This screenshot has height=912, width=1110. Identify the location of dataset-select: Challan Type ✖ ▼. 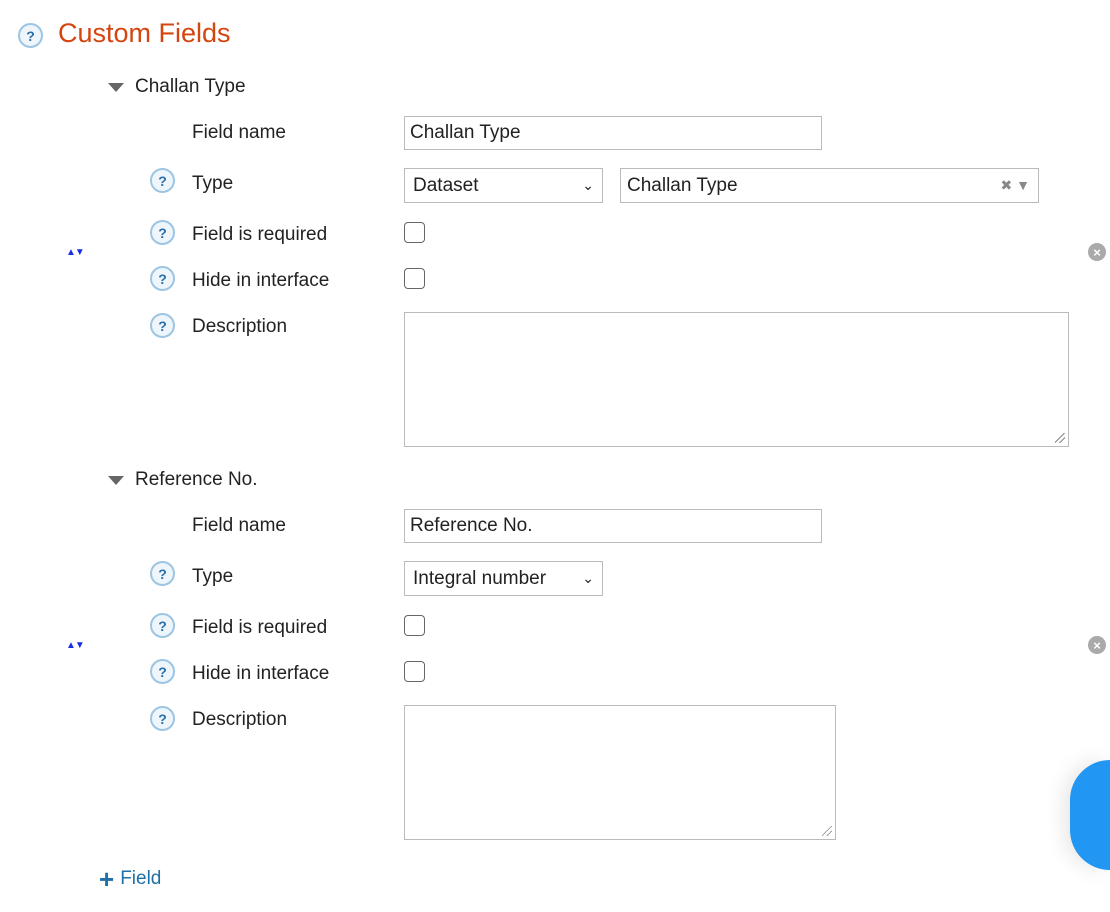
(829, 185).